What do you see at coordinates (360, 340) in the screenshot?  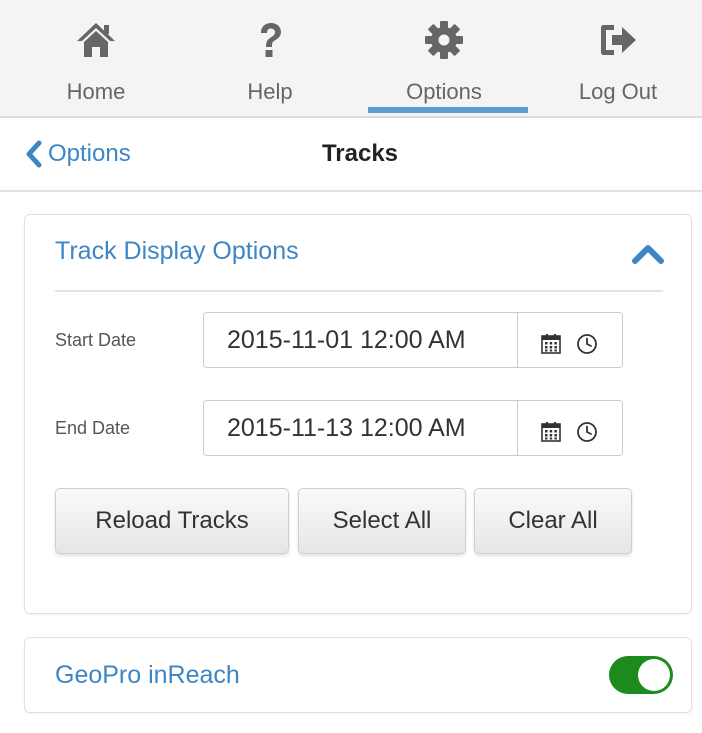 I see `start-date-input` at bounding box center [360, 340].